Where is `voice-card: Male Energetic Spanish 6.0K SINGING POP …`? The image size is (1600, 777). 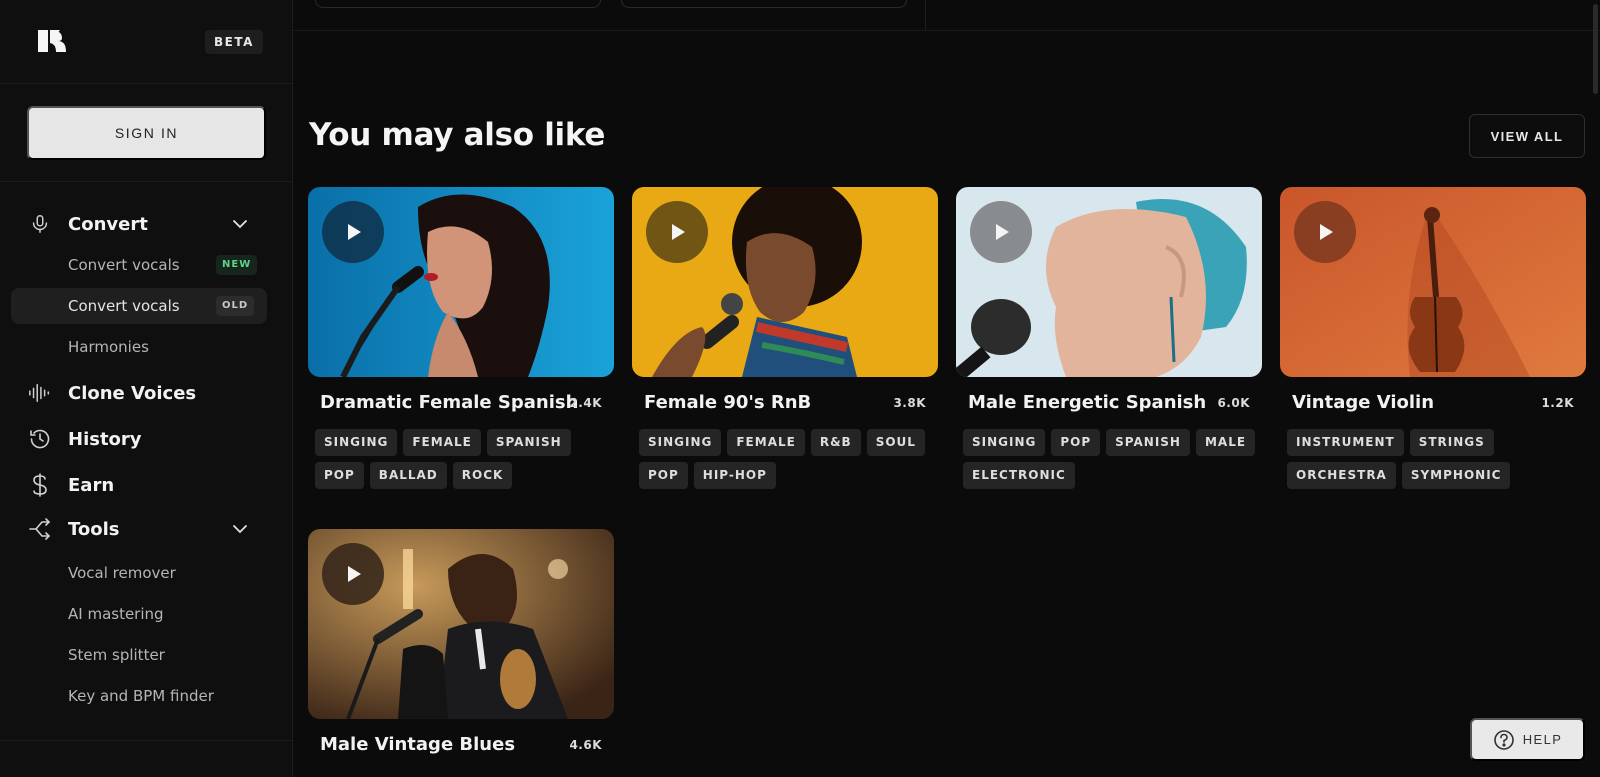
voice-card: Male Energetic Spanish 6.0K SINGING POP … is located at coordinates (1109, 338).